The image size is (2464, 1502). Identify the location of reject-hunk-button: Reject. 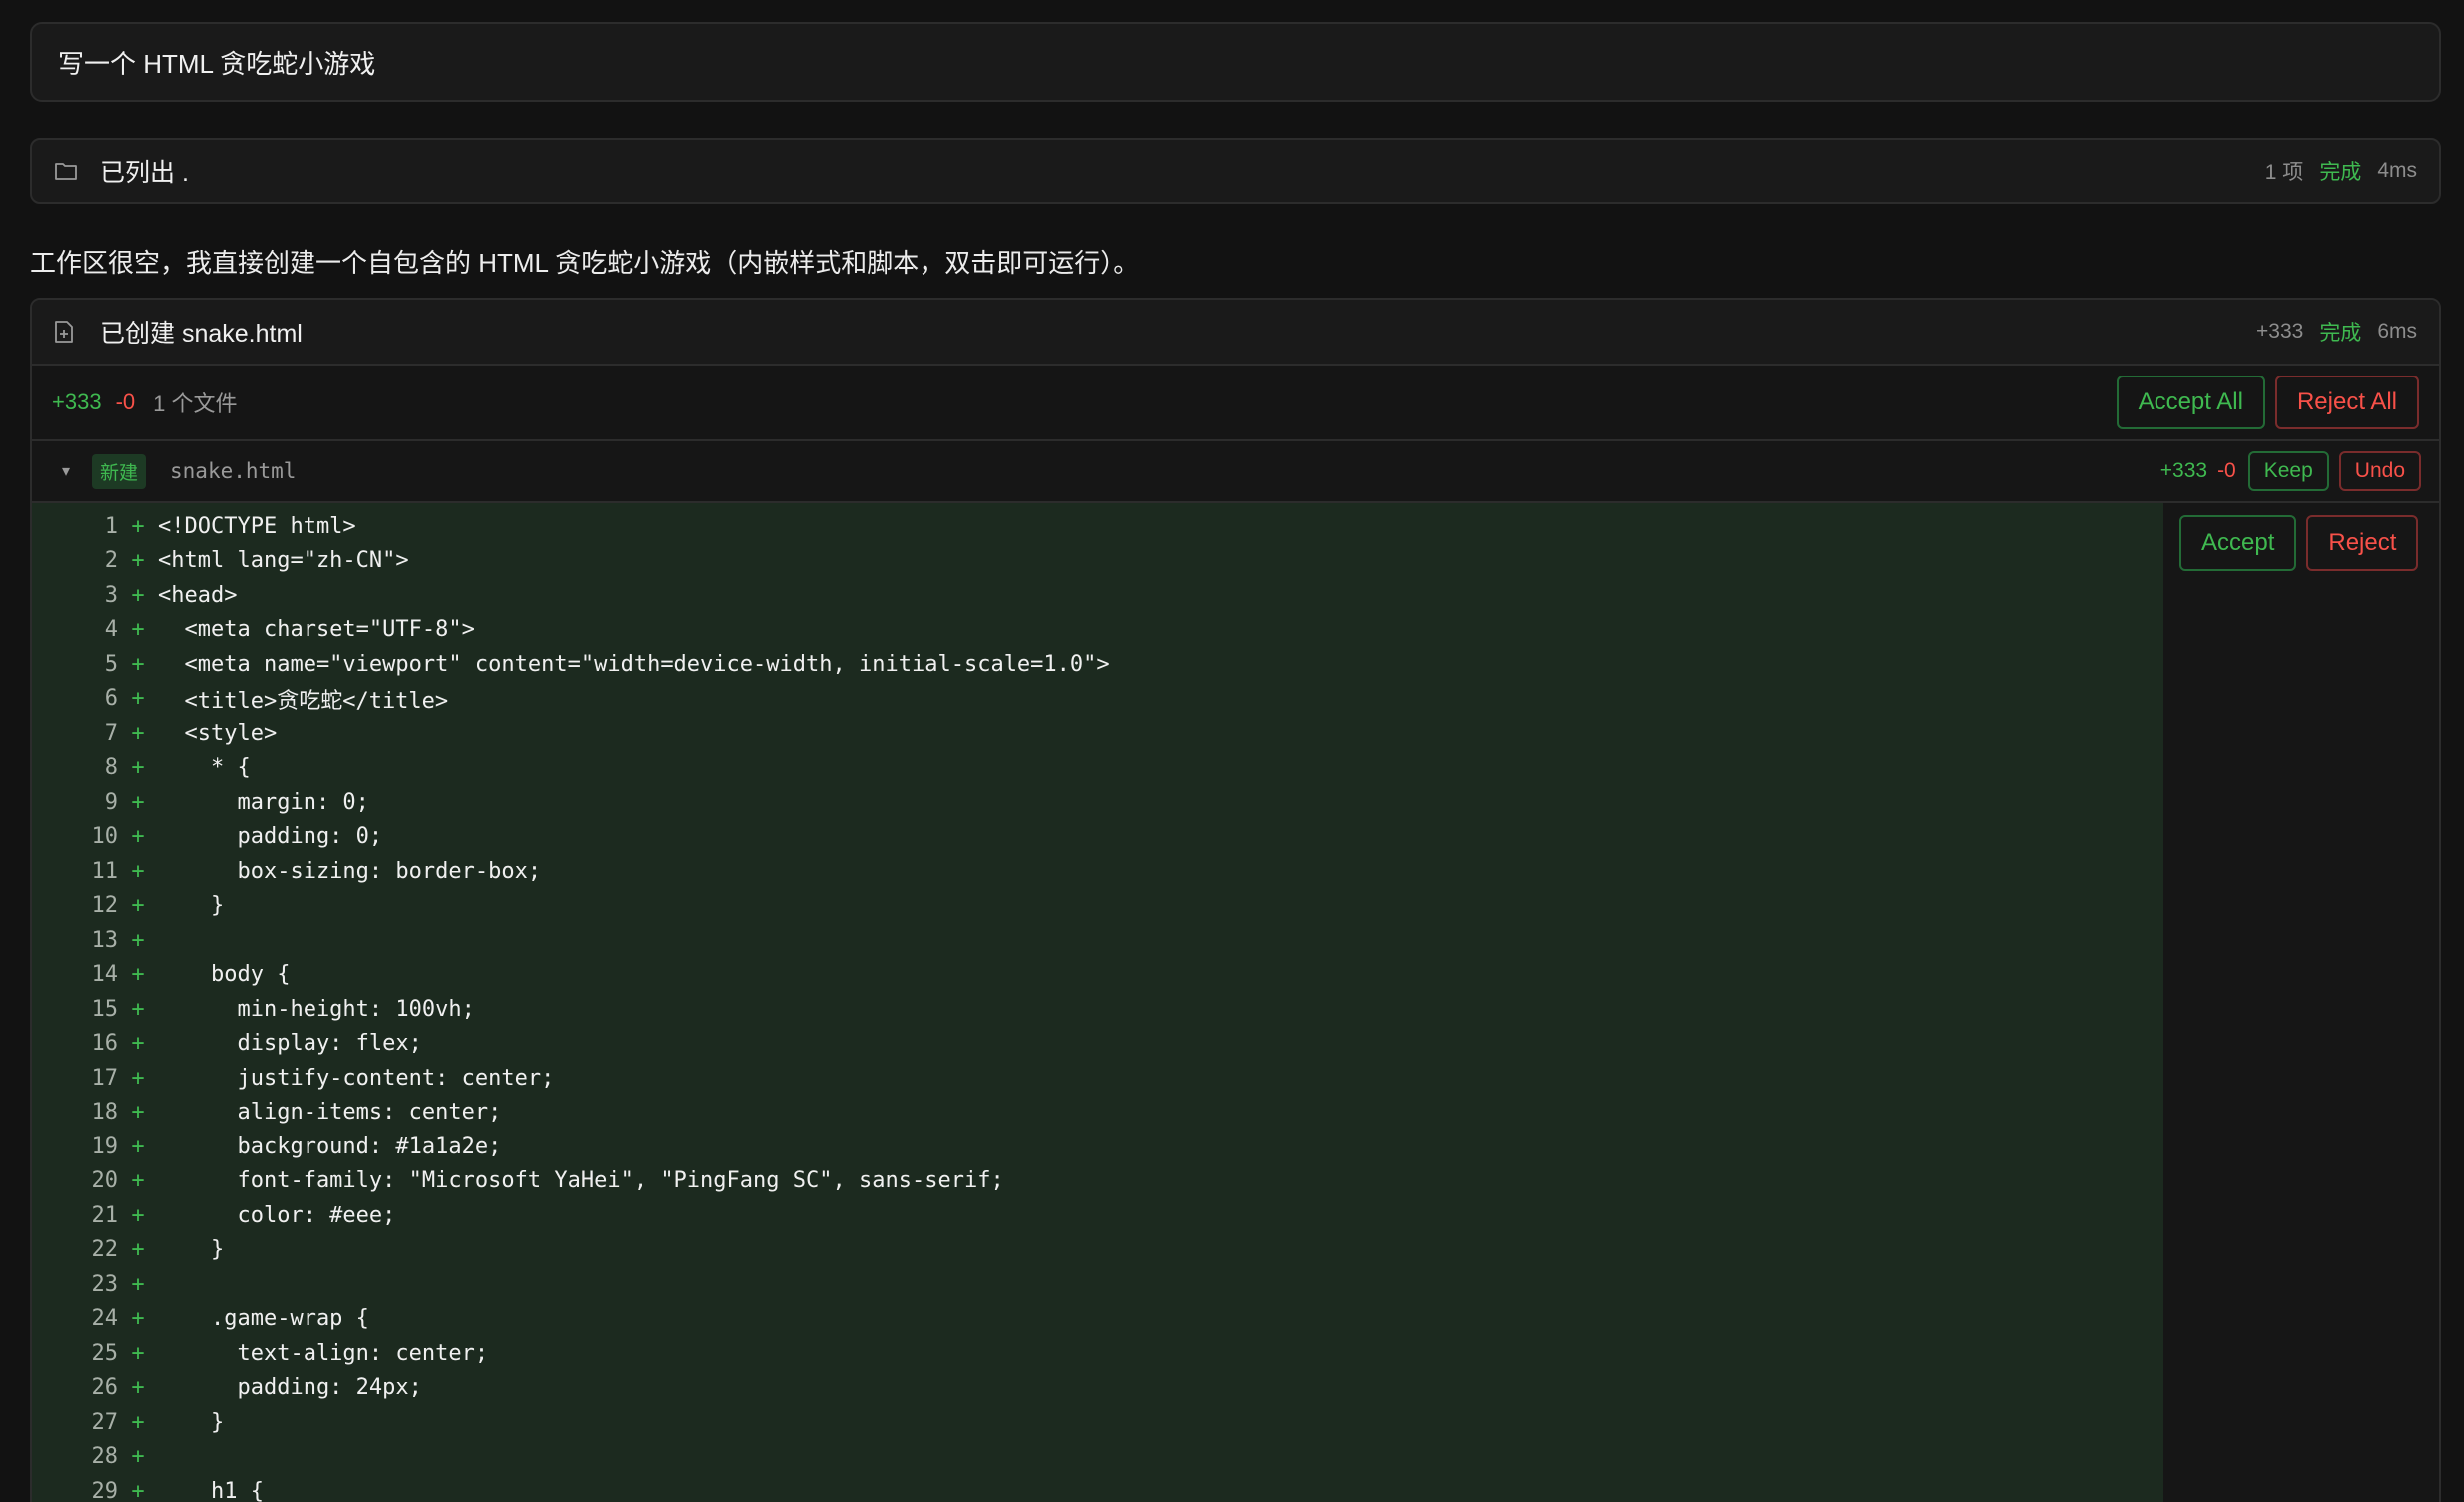
(2362, 543).